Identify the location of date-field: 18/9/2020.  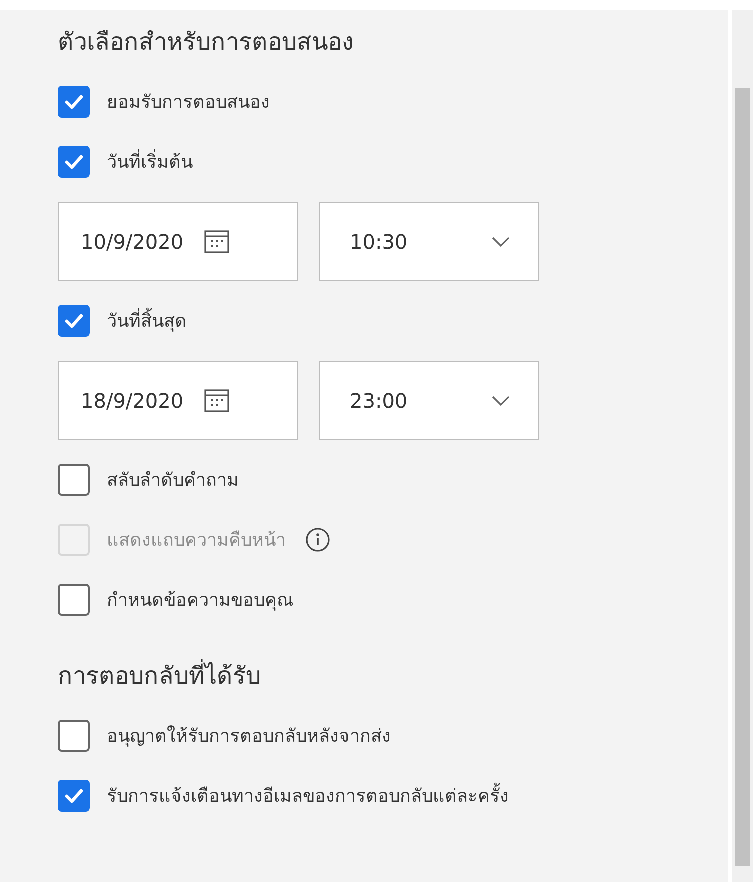
(178, 400).